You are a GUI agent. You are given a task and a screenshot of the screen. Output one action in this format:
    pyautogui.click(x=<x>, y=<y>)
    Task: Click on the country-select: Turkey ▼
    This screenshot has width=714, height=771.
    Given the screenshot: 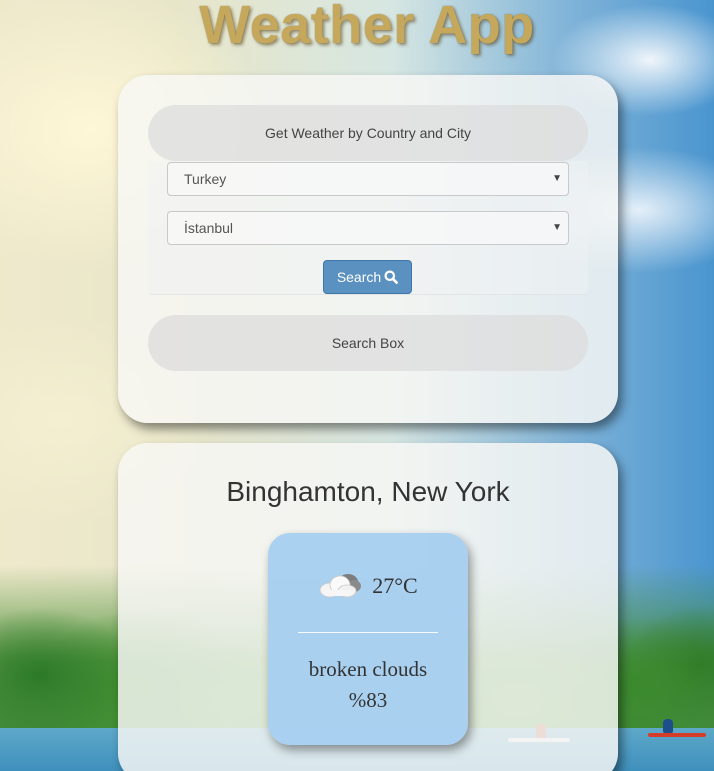 What is the action you would take?
    pyautogui.click(x=368, y=179)
    